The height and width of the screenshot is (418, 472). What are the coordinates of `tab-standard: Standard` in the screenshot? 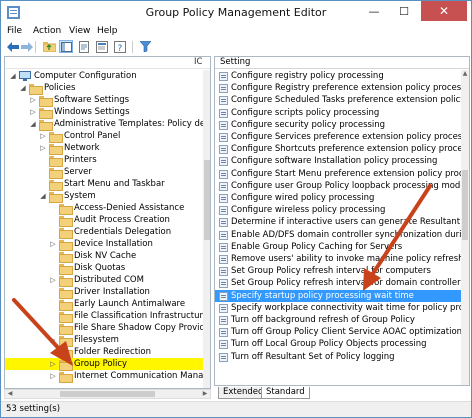 It's located at (285, 393).